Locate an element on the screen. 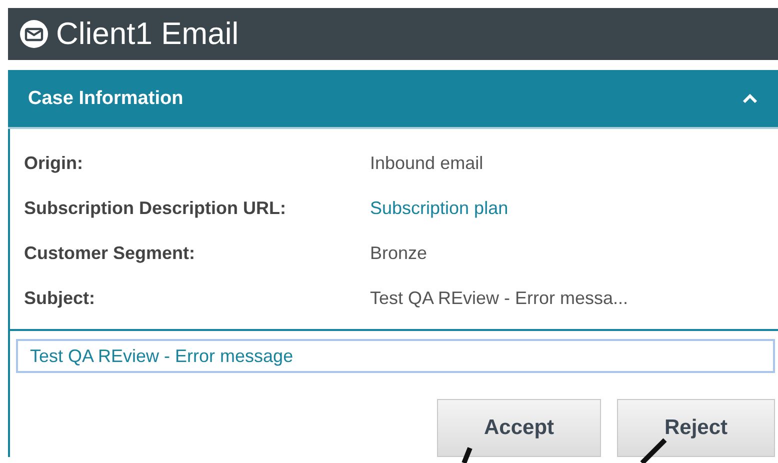  section-header: Case Information is located at coordinates (393, 99).